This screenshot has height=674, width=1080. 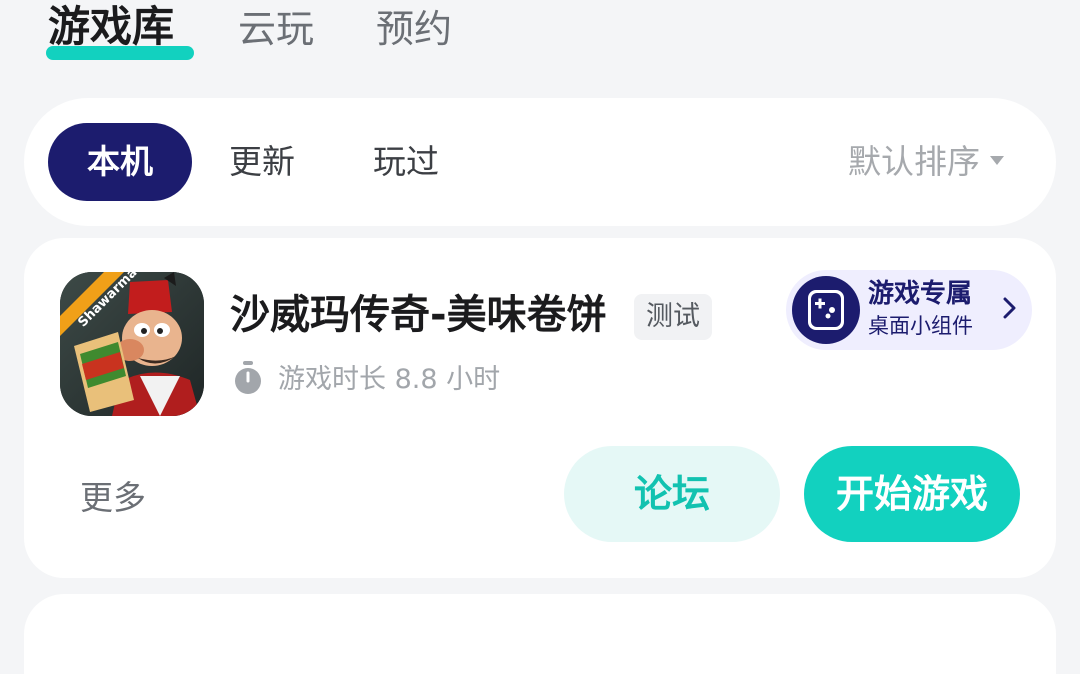 What do you see at coordinates (997, 160) in the screenshot?
I see `caret-down-icon` at bounding box center [997, 160].